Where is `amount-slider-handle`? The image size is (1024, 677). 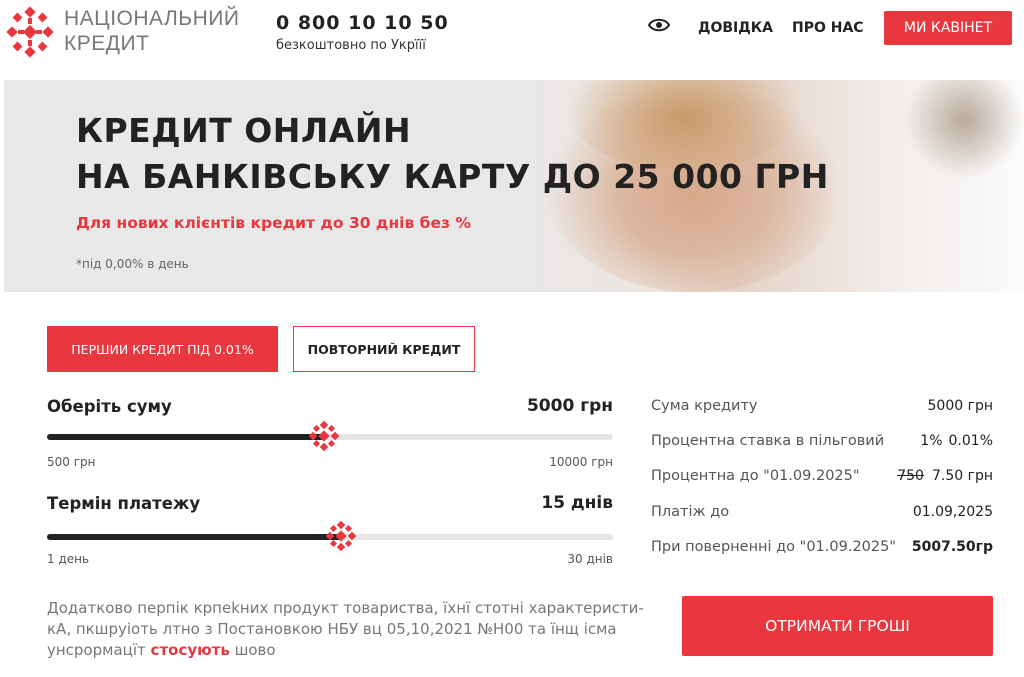 amount-slider-handle is located at coordinates (324, 436).